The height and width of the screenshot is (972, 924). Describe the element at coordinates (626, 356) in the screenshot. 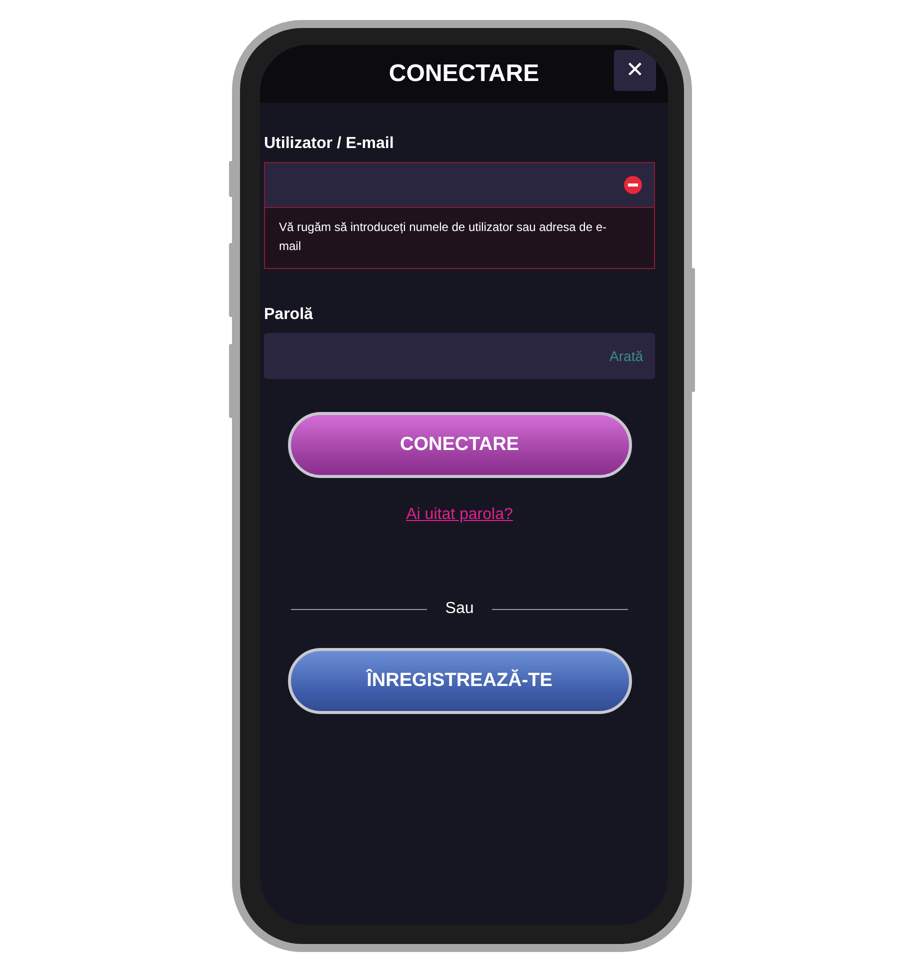

I see `show-password-button: Arată` at that location.